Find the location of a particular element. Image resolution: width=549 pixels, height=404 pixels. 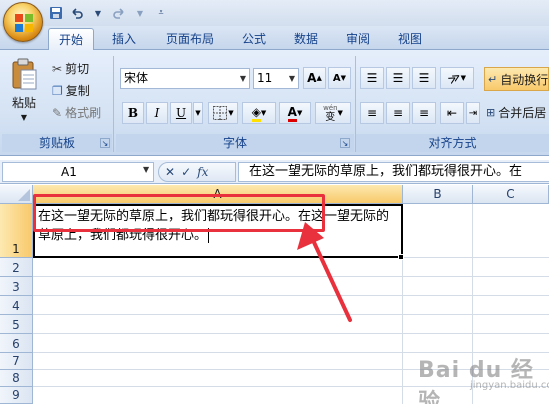

orientation-button: ≫ ▼ is located at coordinates (457, 78).